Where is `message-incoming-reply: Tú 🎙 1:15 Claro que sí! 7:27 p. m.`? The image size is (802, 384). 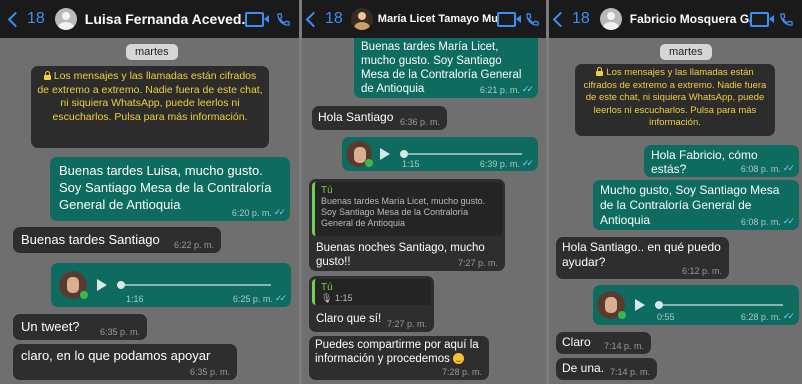 message-incoming-reply: Tú 🎙 1:15 Claro que sí! 7:27 p. m. is located at coordinates (371, 304).